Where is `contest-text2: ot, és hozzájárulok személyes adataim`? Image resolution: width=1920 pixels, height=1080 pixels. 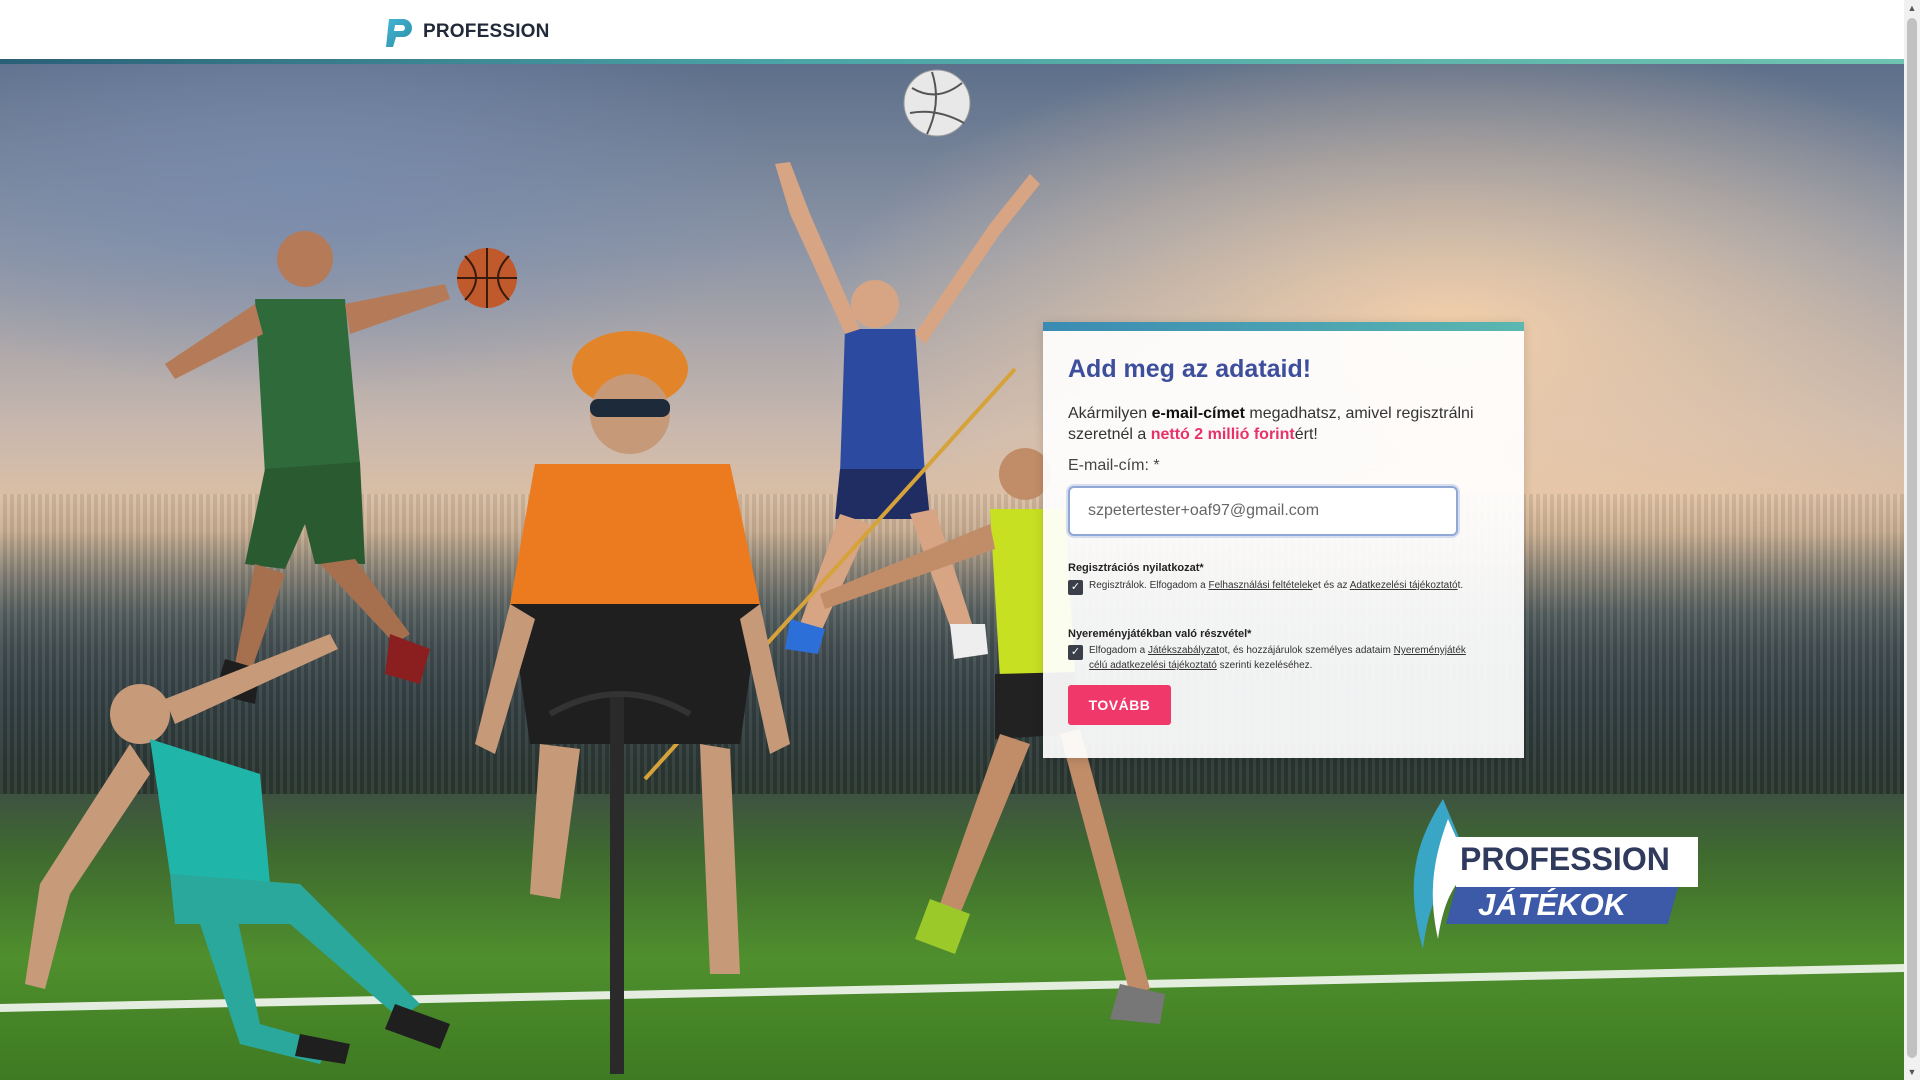 contest-text2: ot, és hozzájárulok személyes adataim is located at coordinates (1306, 650).